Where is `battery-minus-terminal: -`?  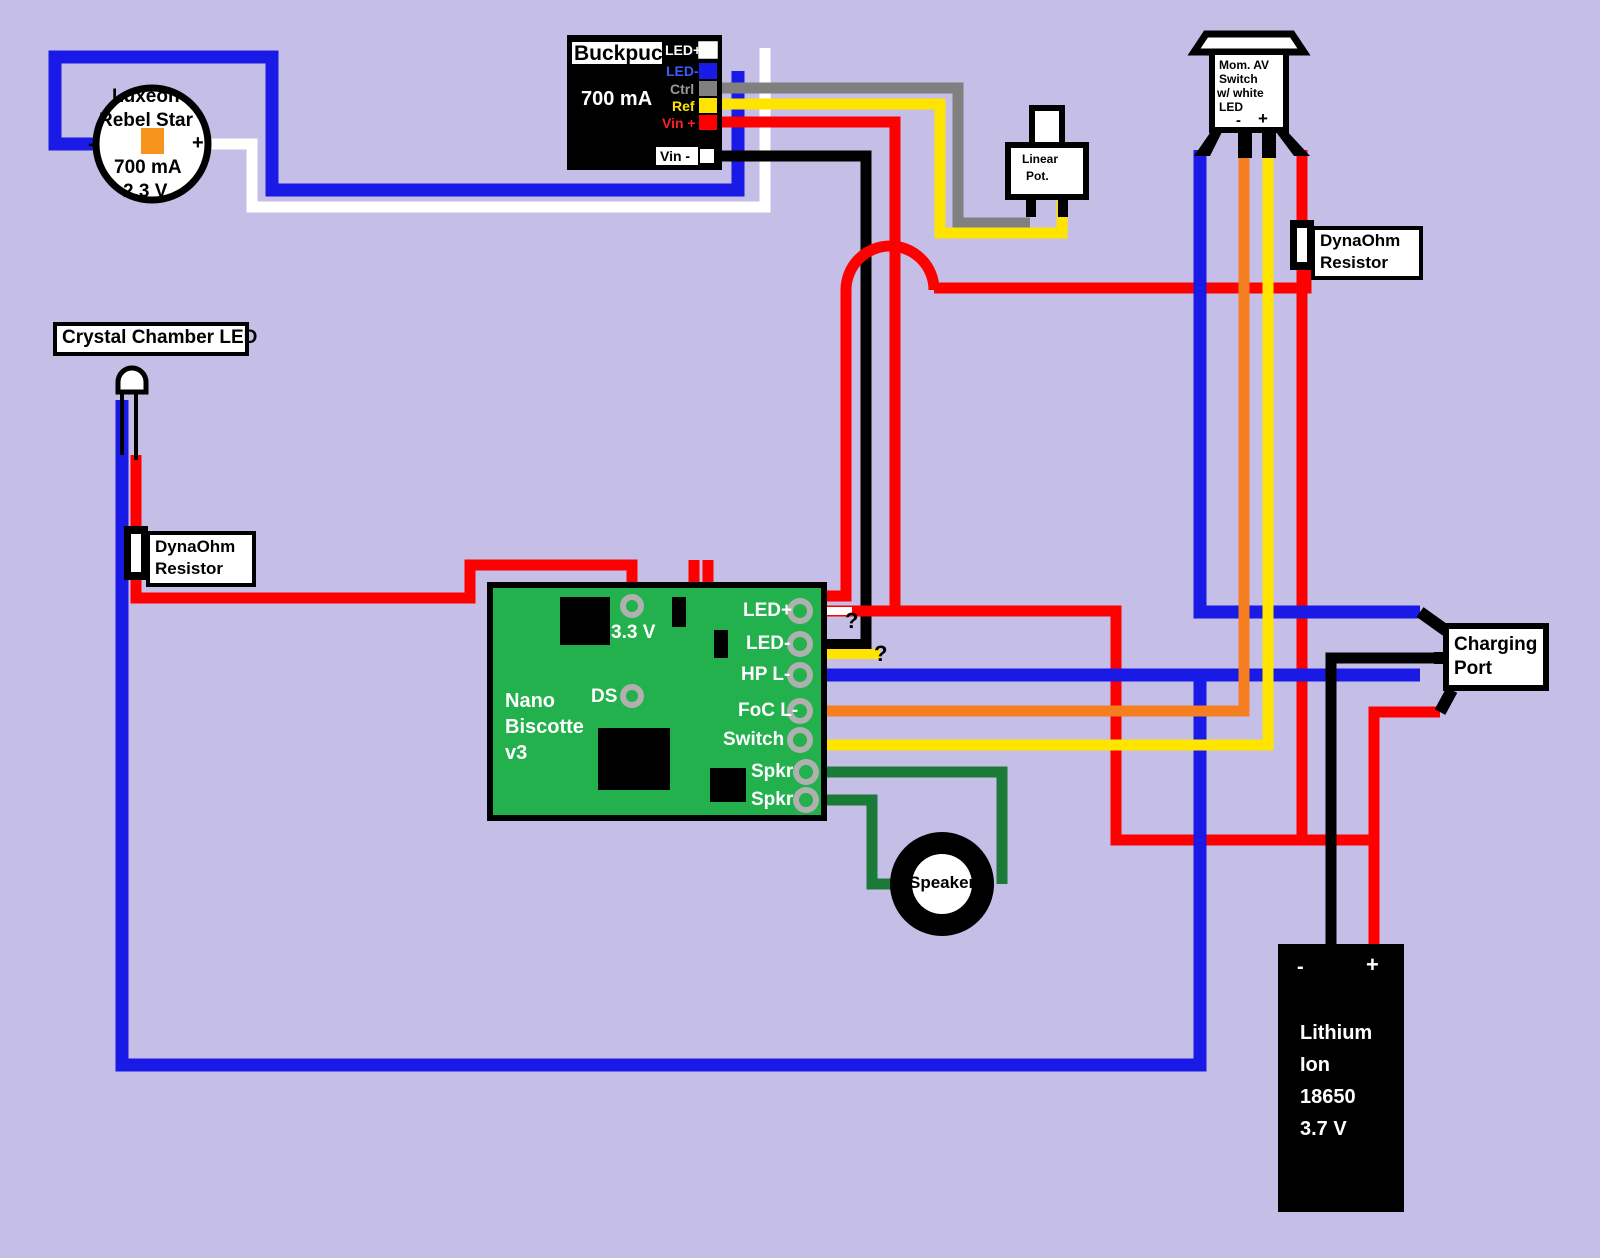
battery-minus-terminal: - is located at coordinates (1300, 967).